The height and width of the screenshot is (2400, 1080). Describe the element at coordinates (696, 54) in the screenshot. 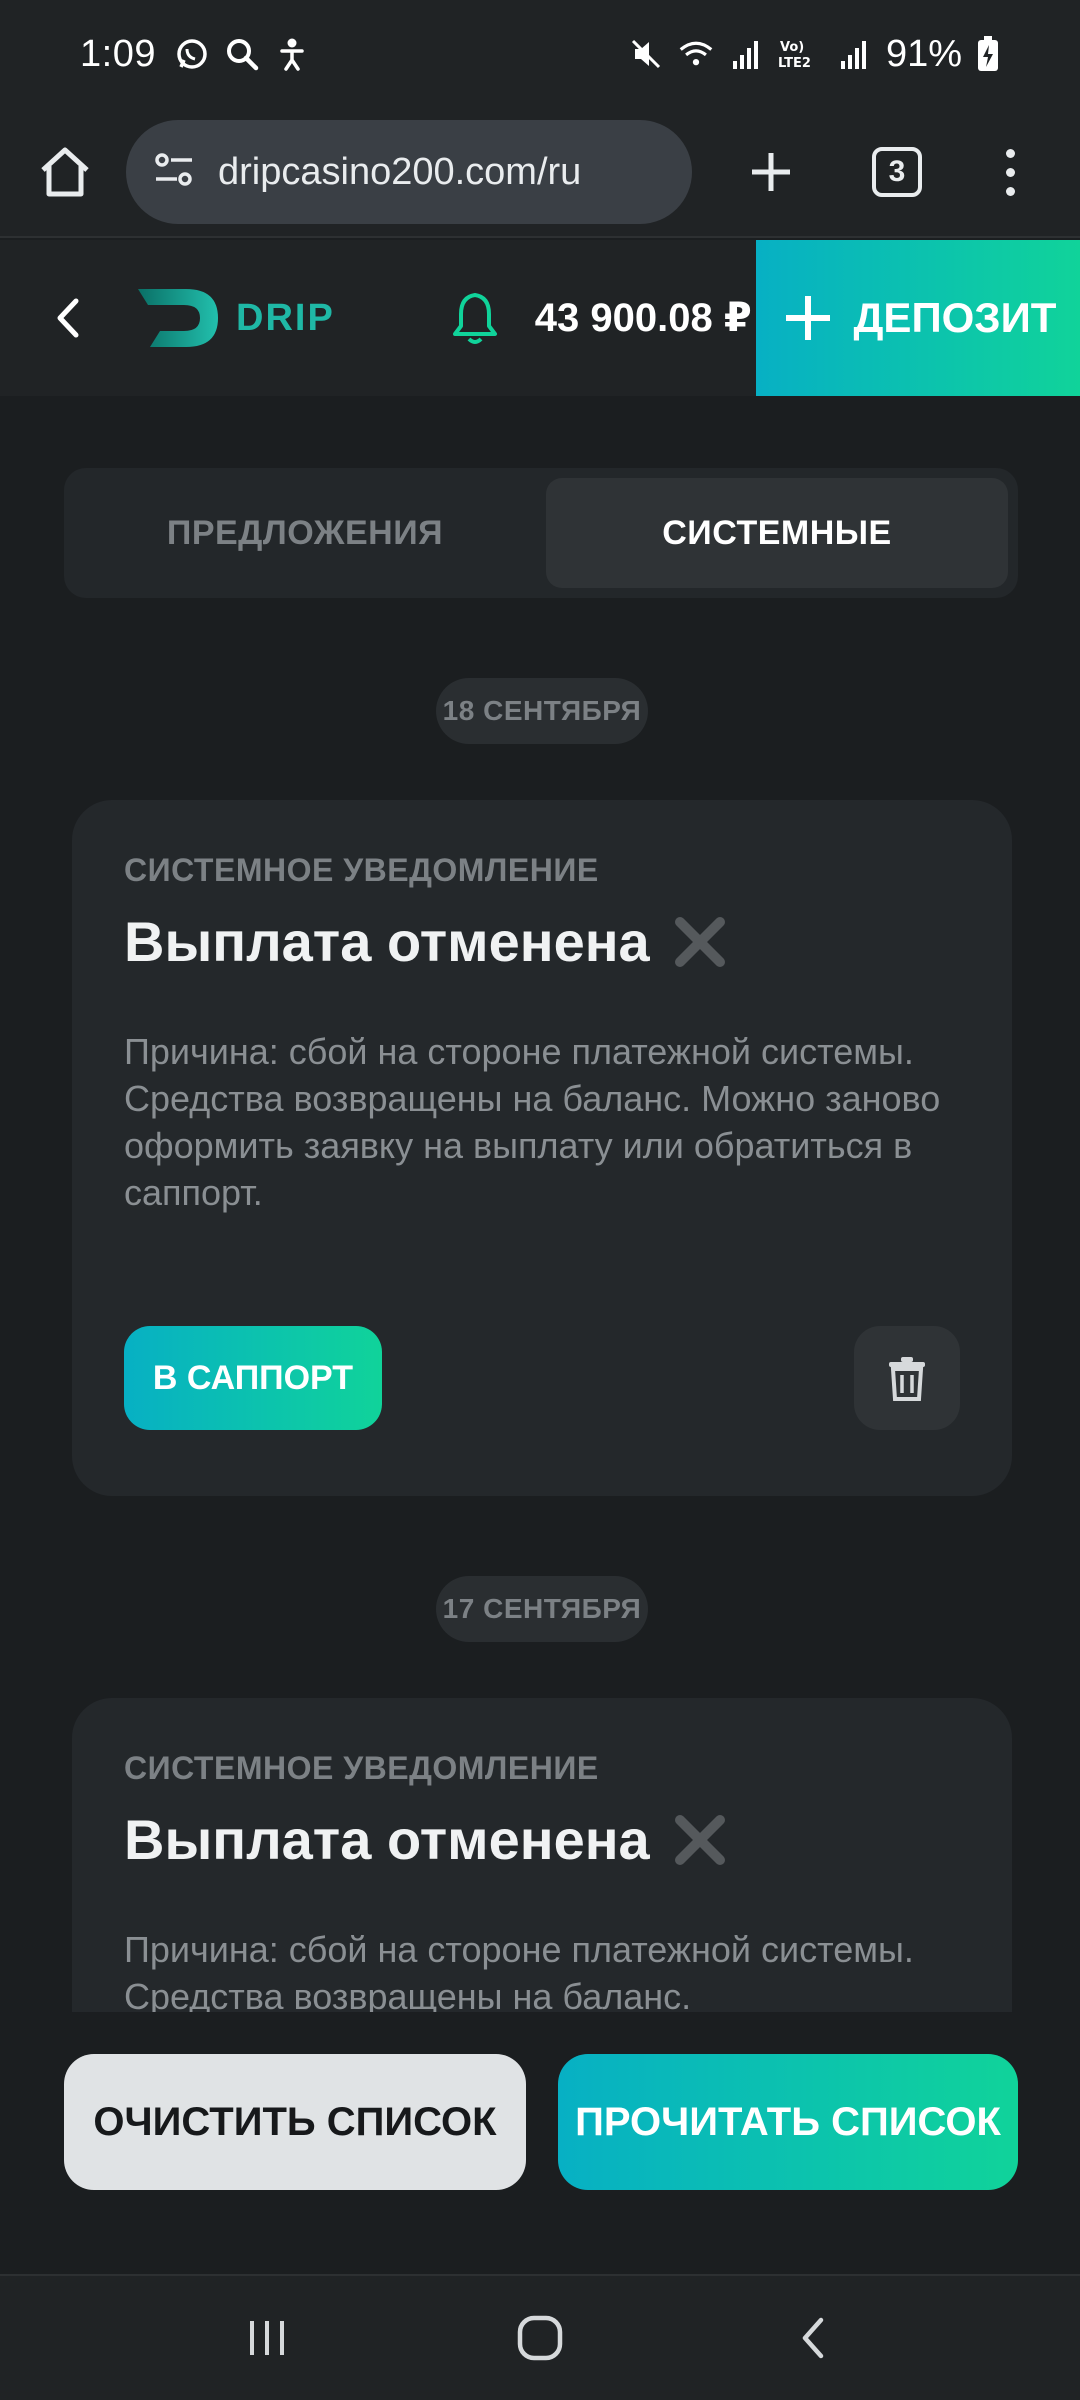

I see `wifi-icon` at that location.